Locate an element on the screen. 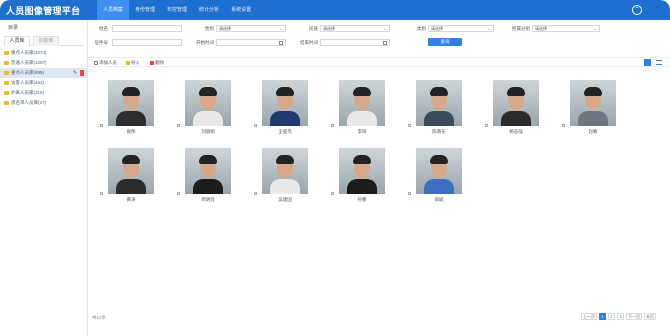 This screenshot has width=670, height=336. person-card: 吴建国 is located at coordinates (284, 177).